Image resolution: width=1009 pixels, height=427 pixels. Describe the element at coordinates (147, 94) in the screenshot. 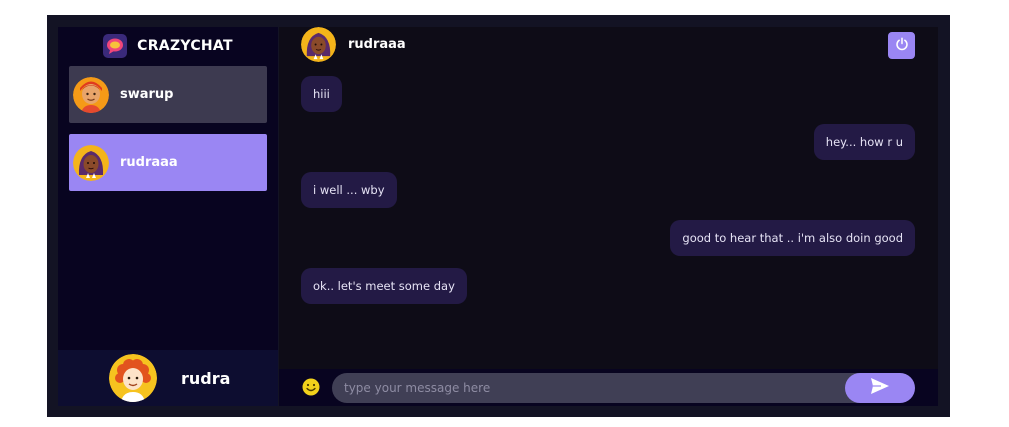

I see `contact-name: swarup` at that location.